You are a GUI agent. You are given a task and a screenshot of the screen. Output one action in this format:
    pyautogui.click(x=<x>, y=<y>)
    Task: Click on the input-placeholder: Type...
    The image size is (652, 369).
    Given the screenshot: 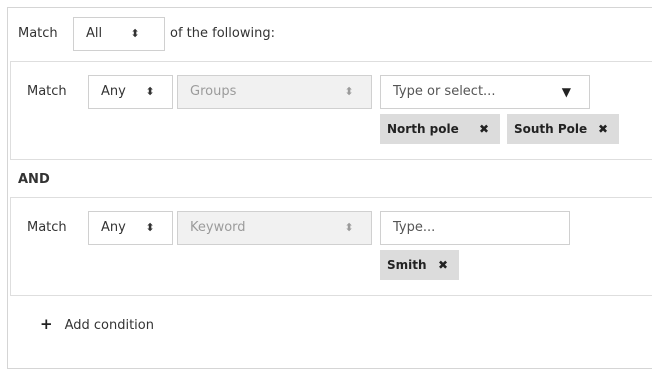 What is the action you would take?
    pyautogui.click(x=414, y=227)
    